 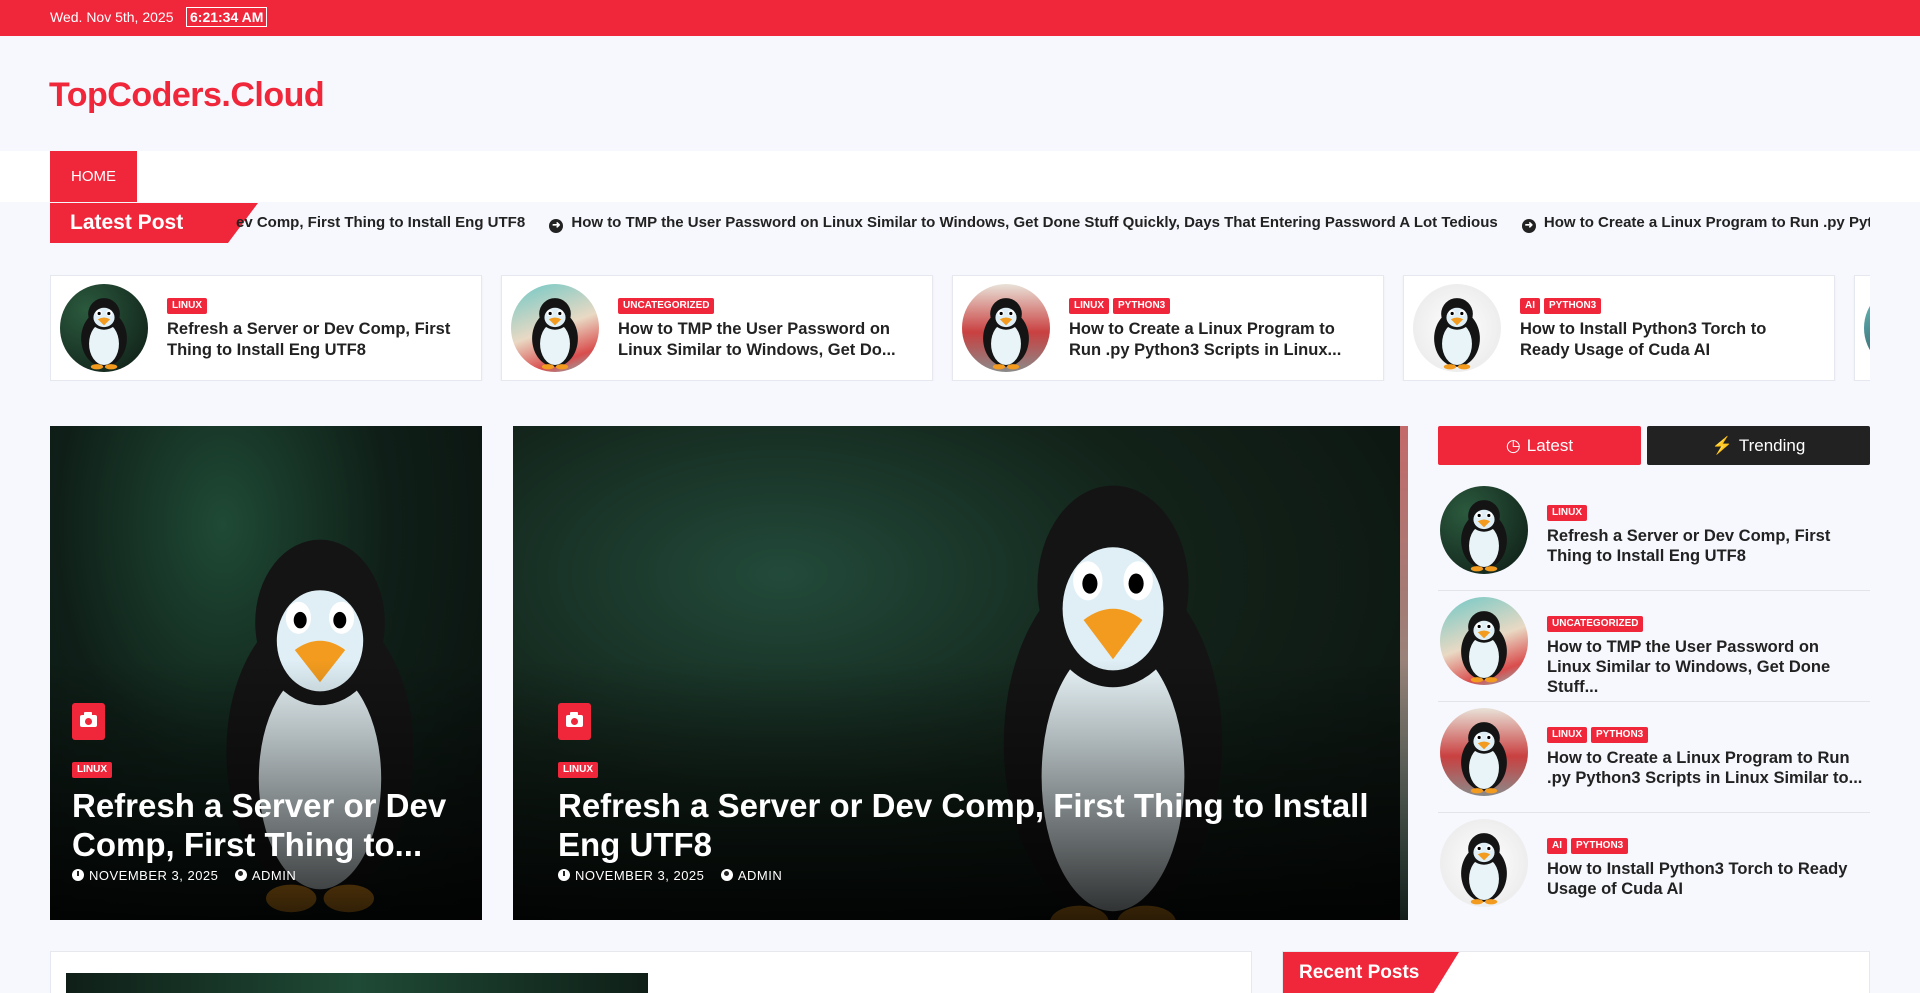 What do you see at coordinates (1513, 445) in the screenshot?
I see `clock-icon: ◷` at bounding box center [1513, 445].